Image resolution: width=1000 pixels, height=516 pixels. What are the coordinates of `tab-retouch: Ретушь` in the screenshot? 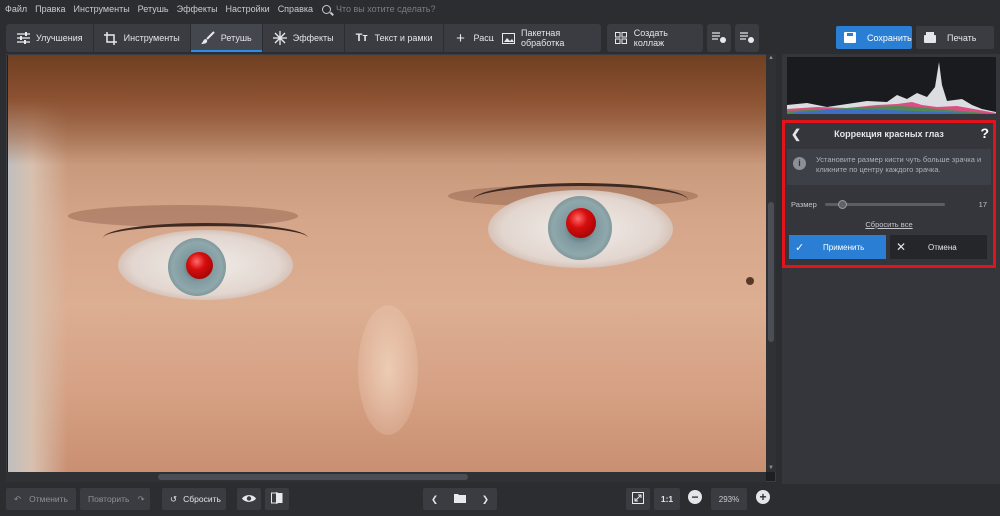 It's located at (226, 38).